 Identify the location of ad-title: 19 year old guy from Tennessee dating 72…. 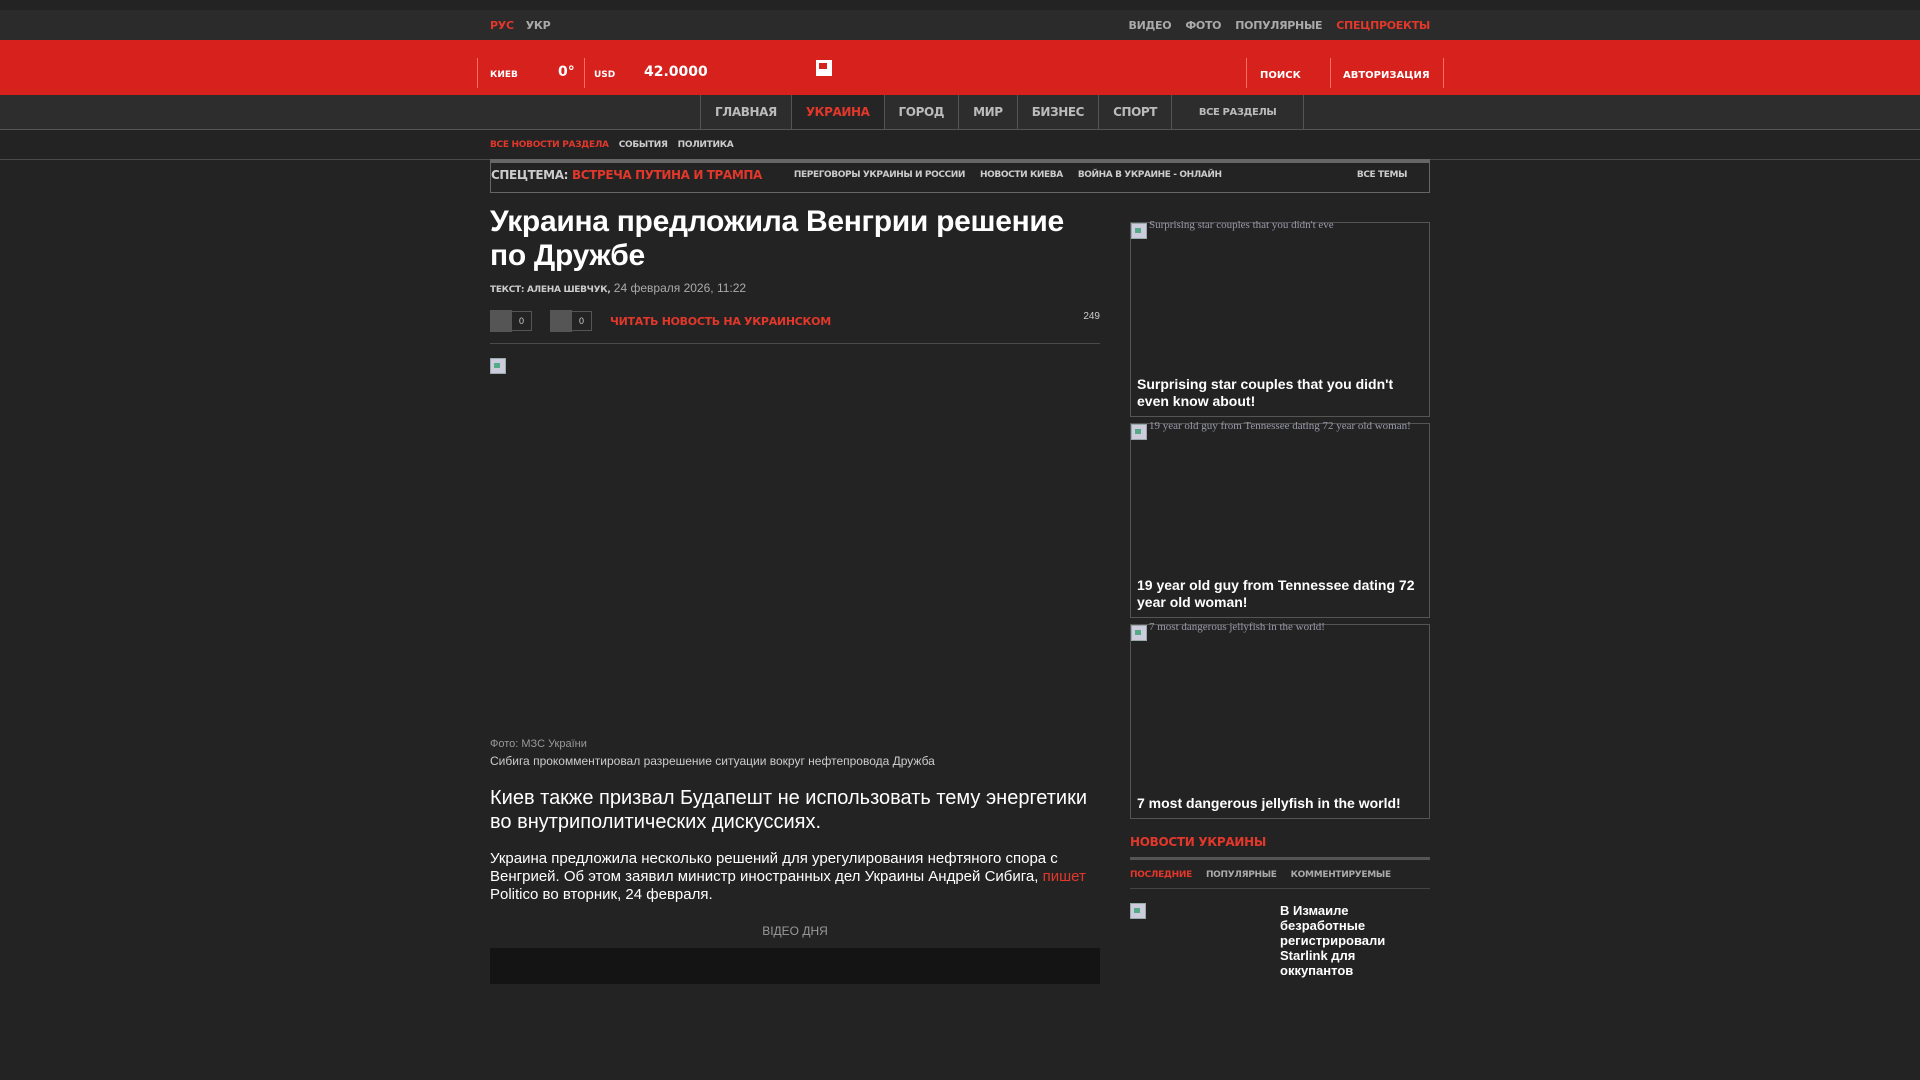
(1279, 594).